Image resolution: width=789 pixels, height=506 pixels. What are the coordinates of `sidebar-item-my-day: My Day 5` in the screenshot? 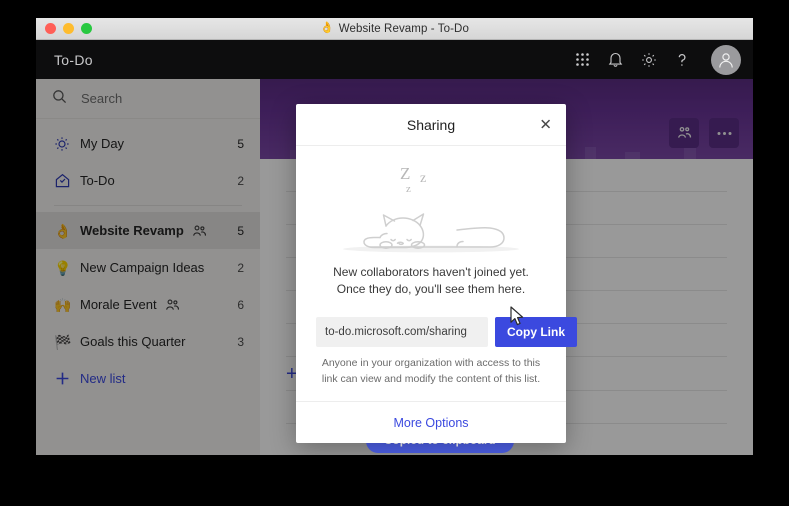 It's located at (148, 143).